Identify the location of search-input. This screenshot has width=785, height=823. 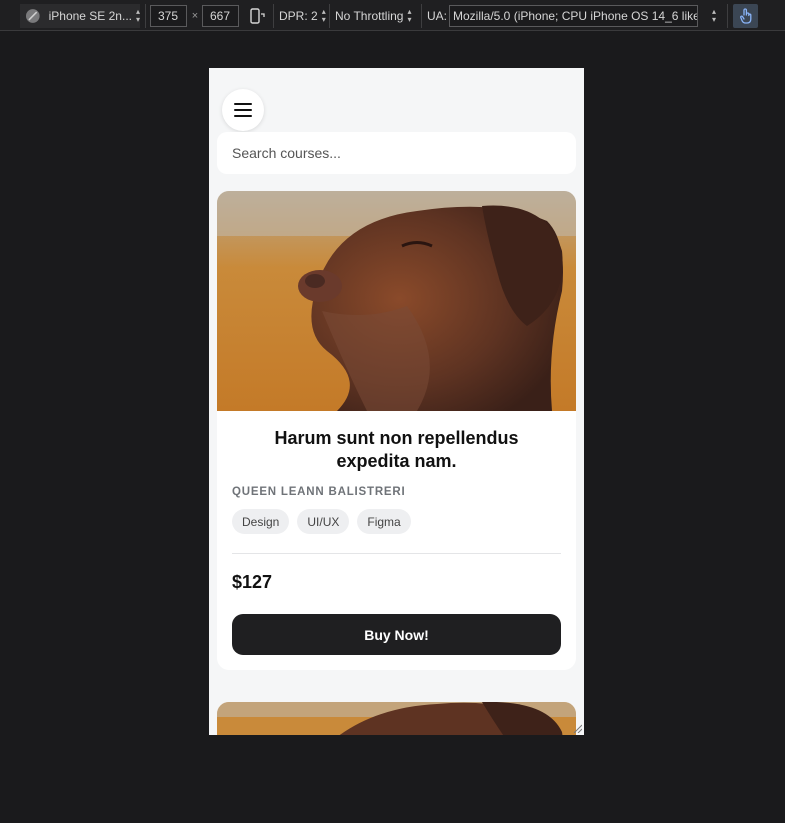
(396, 153).